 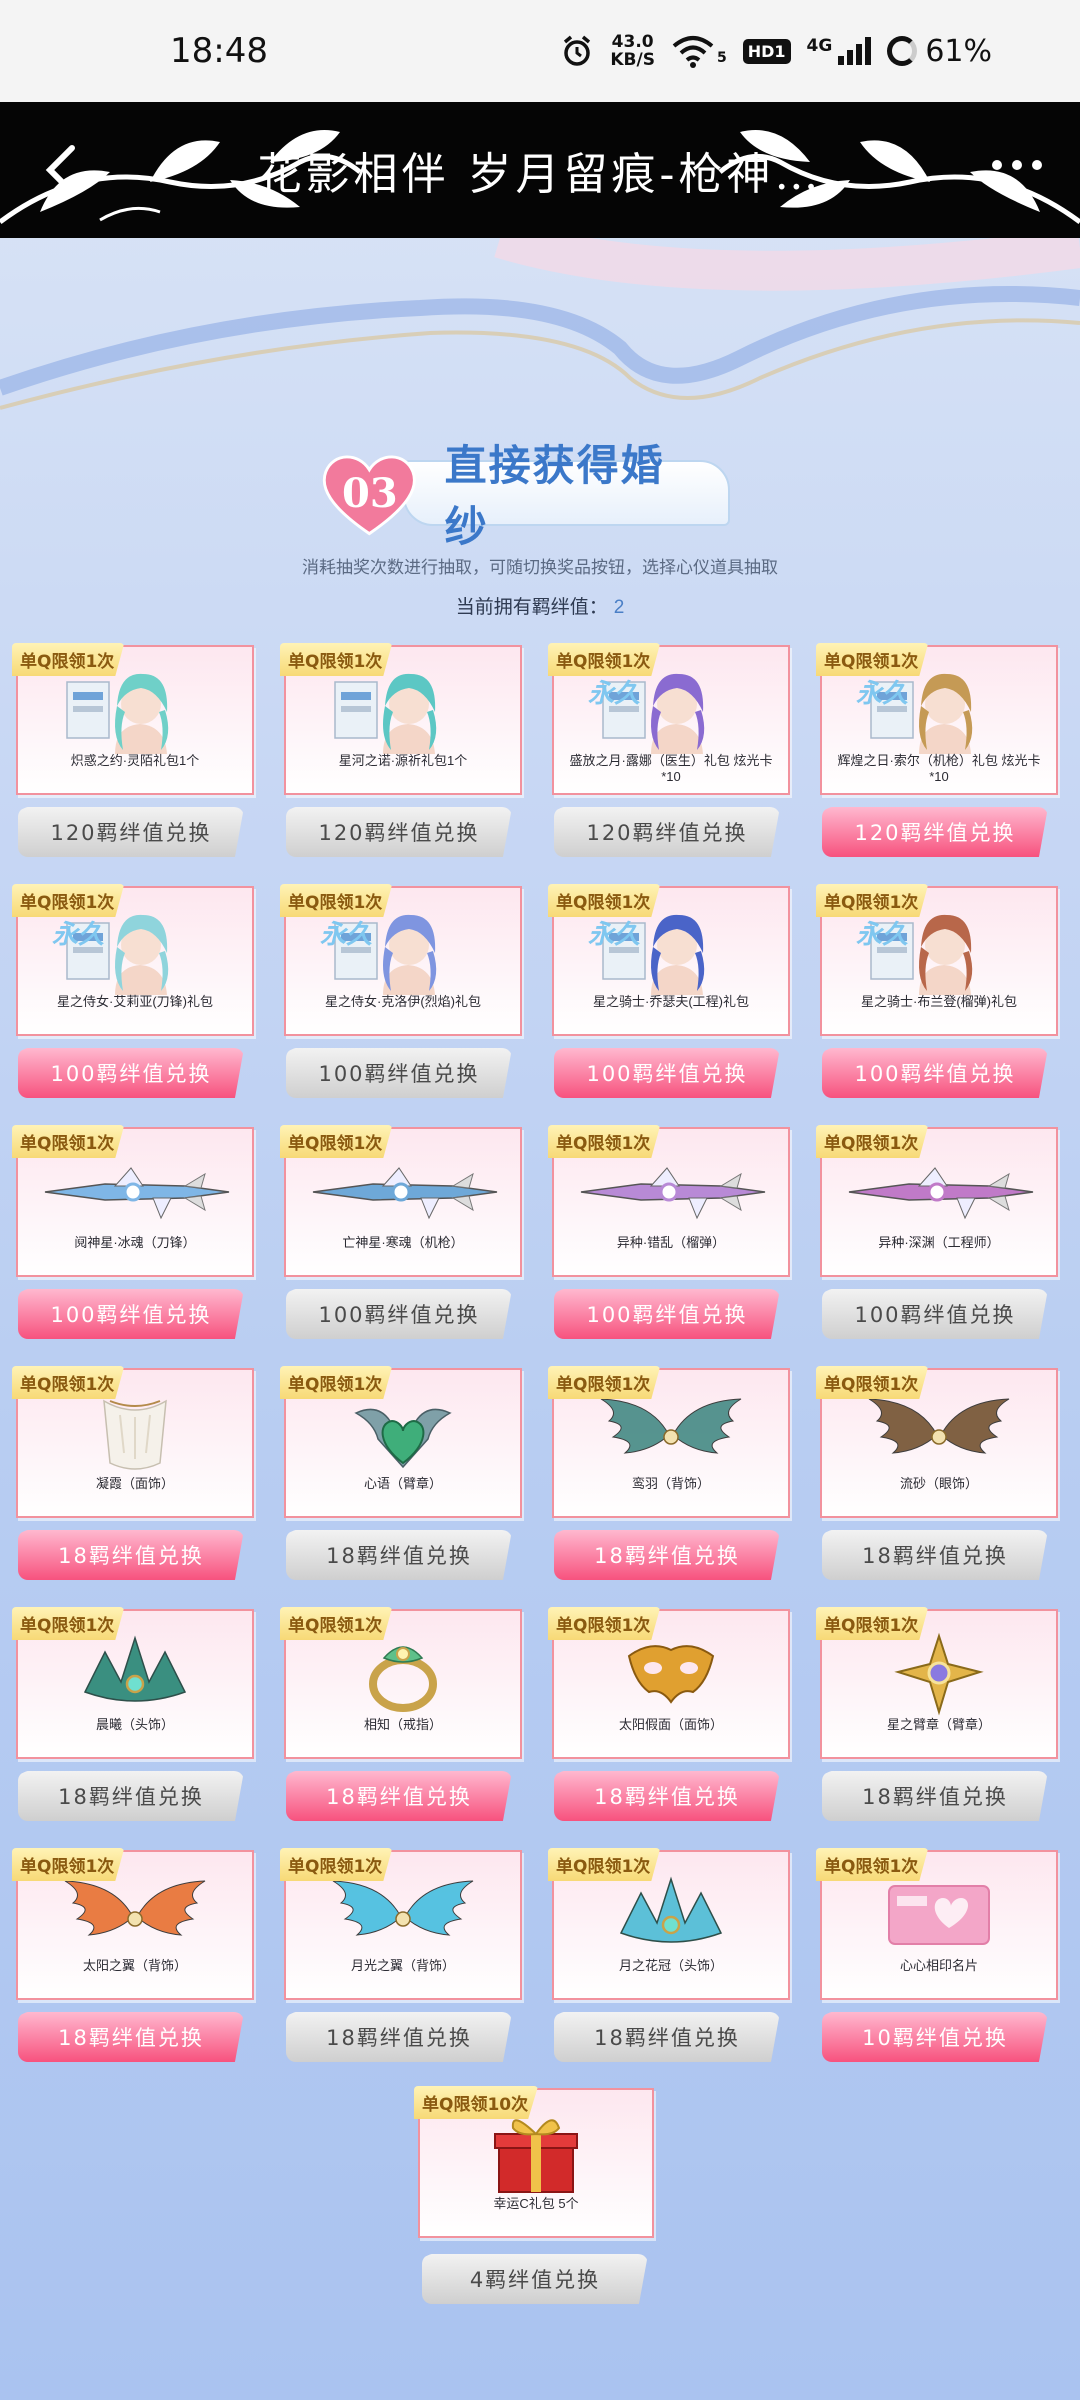 What do you see at coordinates (139, 1724) in the screenshot?
I see `reward-item: 单Q限领1次 晨曦（头饰） 18羁绊值兑换` at bounding box center [139, 1724].